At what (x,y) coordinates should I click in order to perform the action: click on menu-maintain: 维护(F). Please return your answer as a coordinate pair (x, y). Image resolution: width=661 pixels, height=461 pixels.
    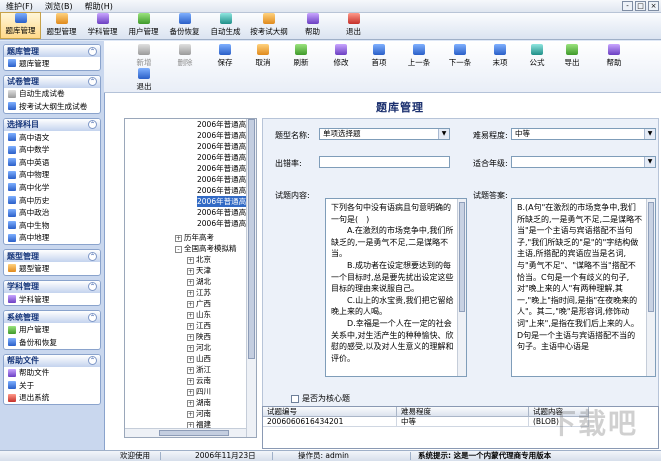
    Looking at the image, I should click on (19, 6).